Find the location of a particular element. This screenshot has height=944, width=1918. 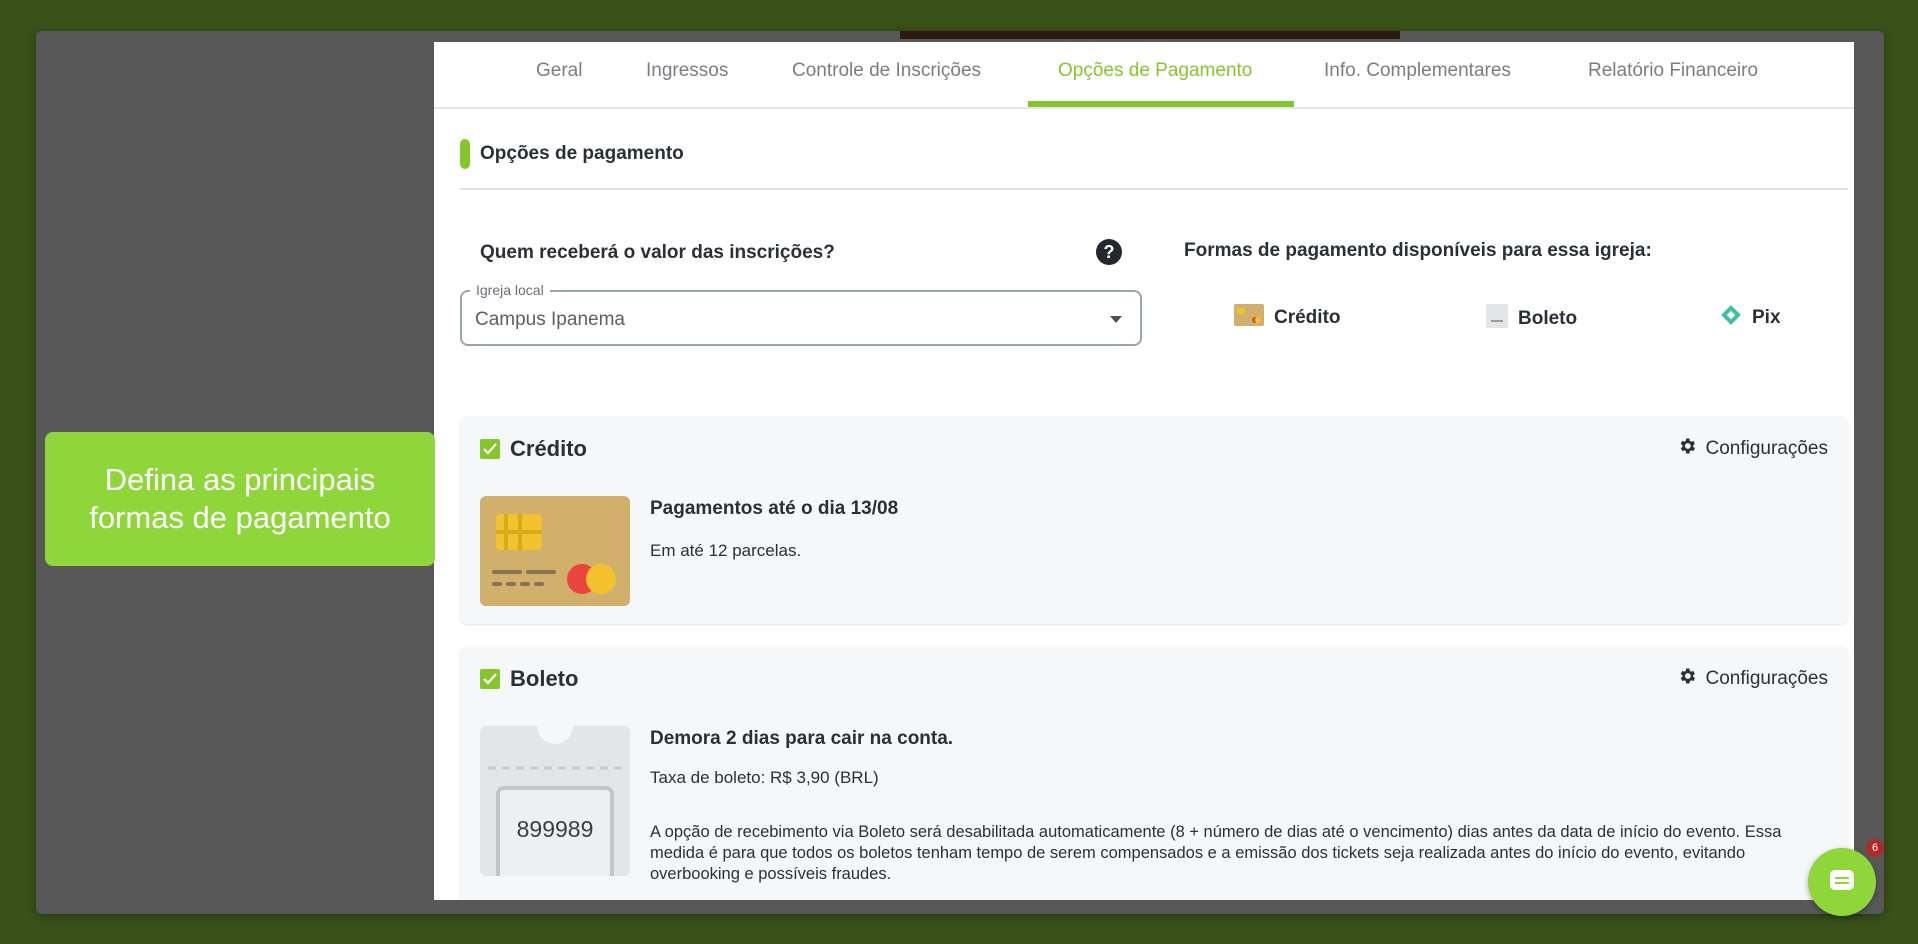

tab-opcoes-pagamento: Opções de Pagamento is located at coordinates (1155, 74).